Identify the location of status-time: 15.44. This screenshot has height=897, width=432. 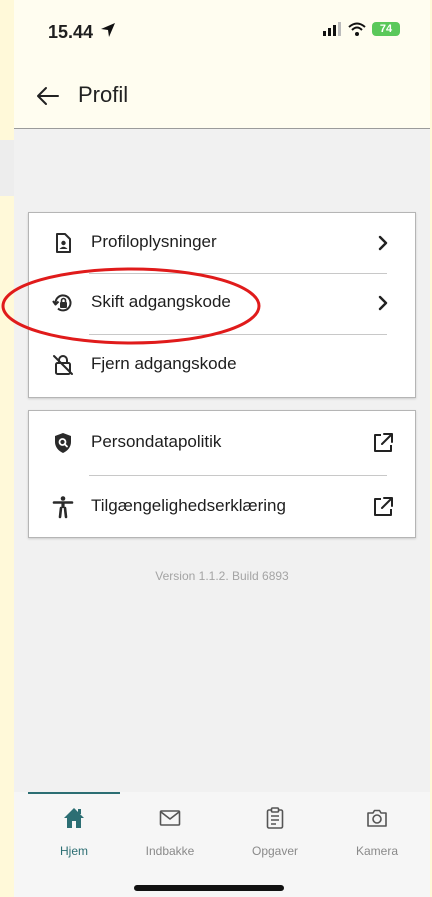
(71, 32).